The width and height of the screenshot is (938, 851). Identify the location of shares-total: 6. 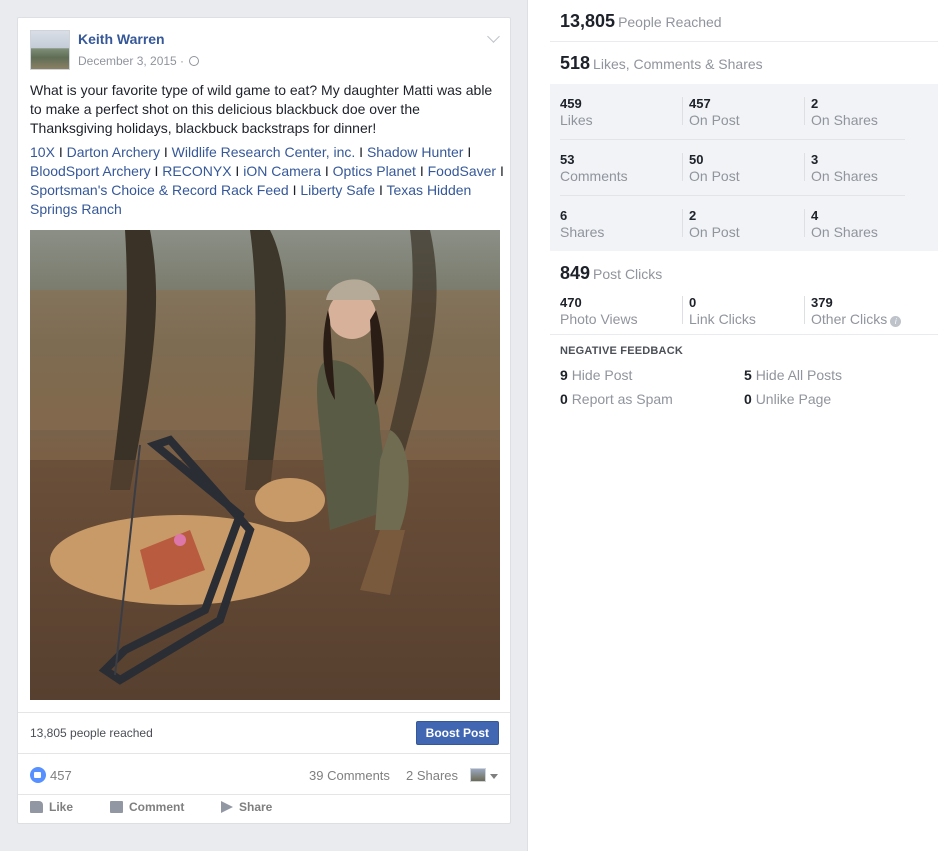
(564, 215).